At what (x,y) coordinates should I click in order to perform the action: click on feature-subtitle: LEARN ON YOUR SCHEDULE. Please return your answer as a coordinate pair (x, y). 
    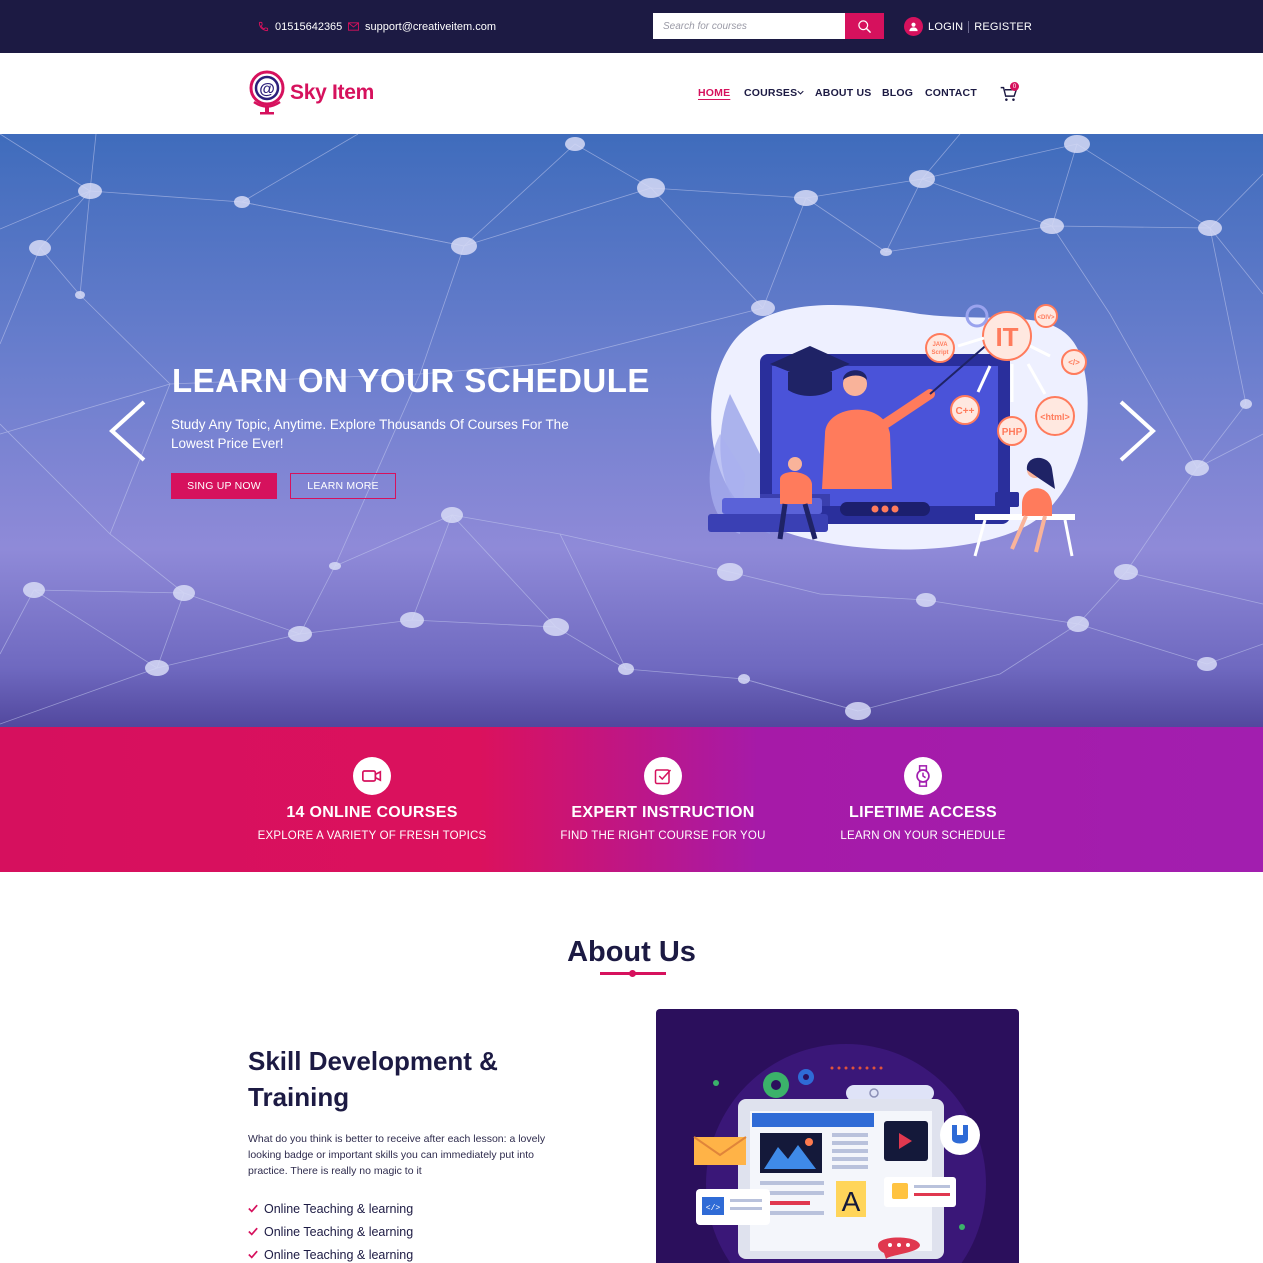
    Looking at the image, I should click on (923, 836).